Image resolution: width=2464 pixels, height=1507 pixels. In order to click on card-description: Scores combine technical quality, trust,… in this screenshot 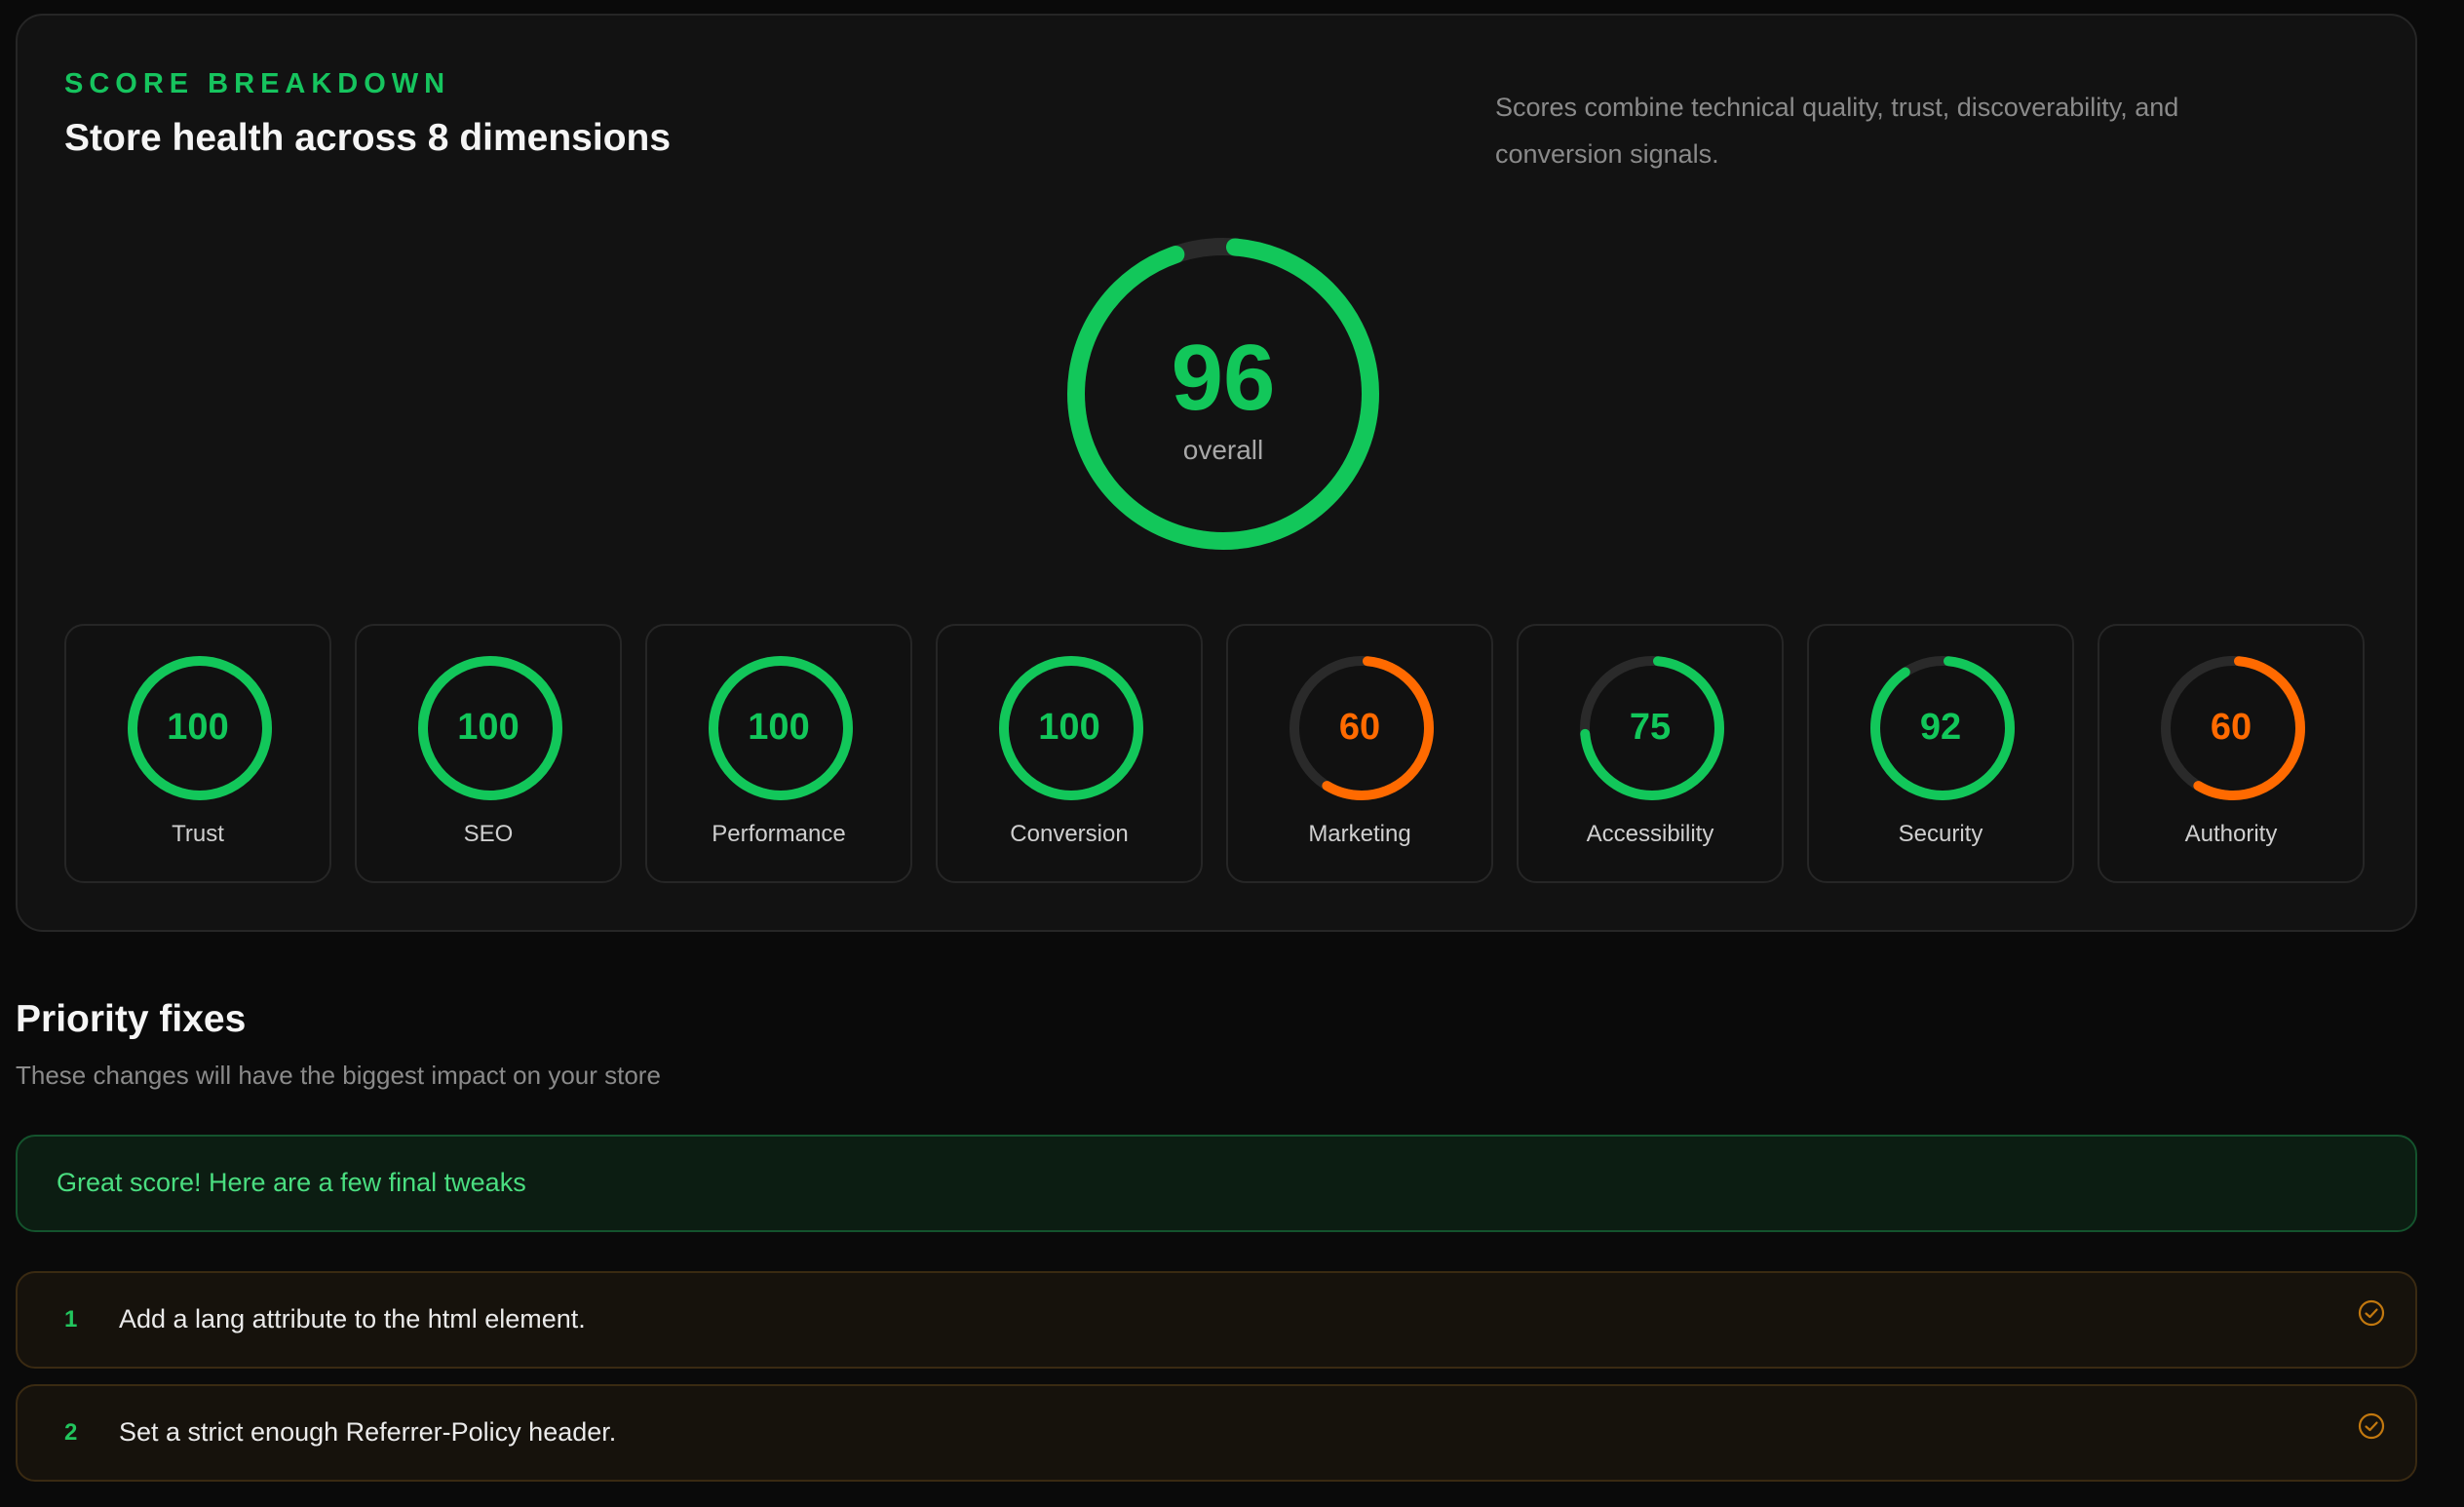, I will do `click(1837, 131)`.